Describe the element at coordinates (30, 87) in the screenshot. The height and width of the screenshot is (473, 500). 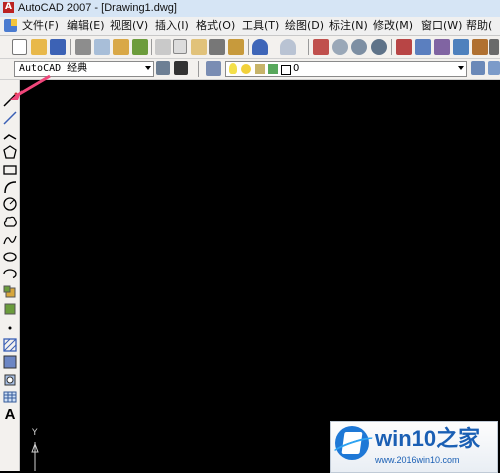
I see `annotation-arrow` at that location.